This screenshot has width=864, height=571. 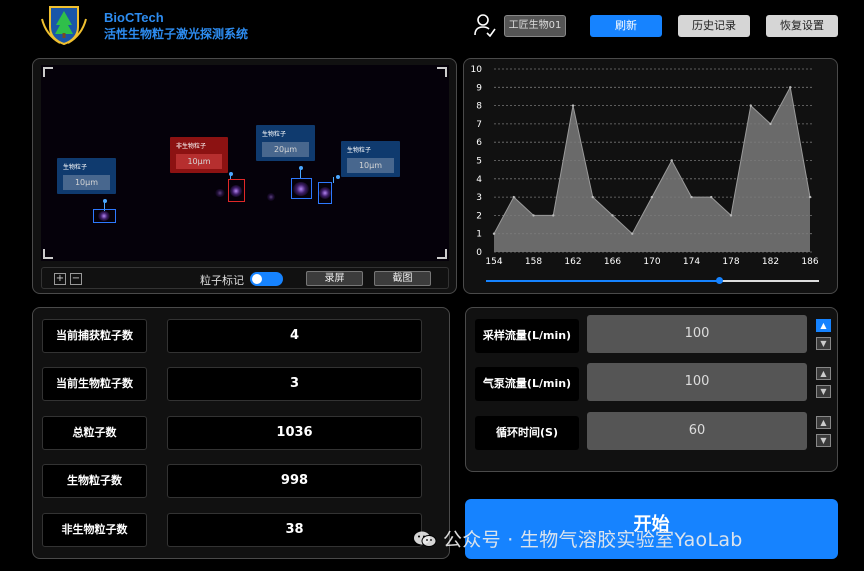 I want to click on stat-label: 非生物粒子数, so click(x=94, y=530).